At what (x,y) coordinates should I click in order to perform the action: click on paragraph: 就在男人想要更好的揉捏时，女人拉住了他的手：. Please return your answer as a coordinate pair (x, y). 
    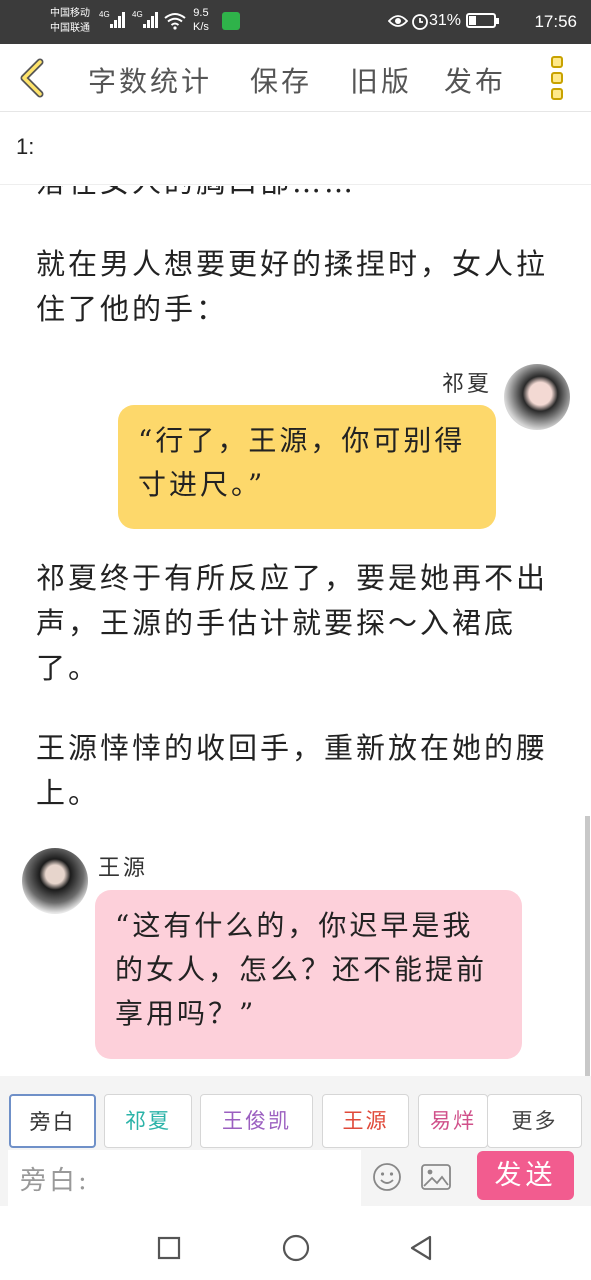
    Looking at the image, I should click on (292, 286).